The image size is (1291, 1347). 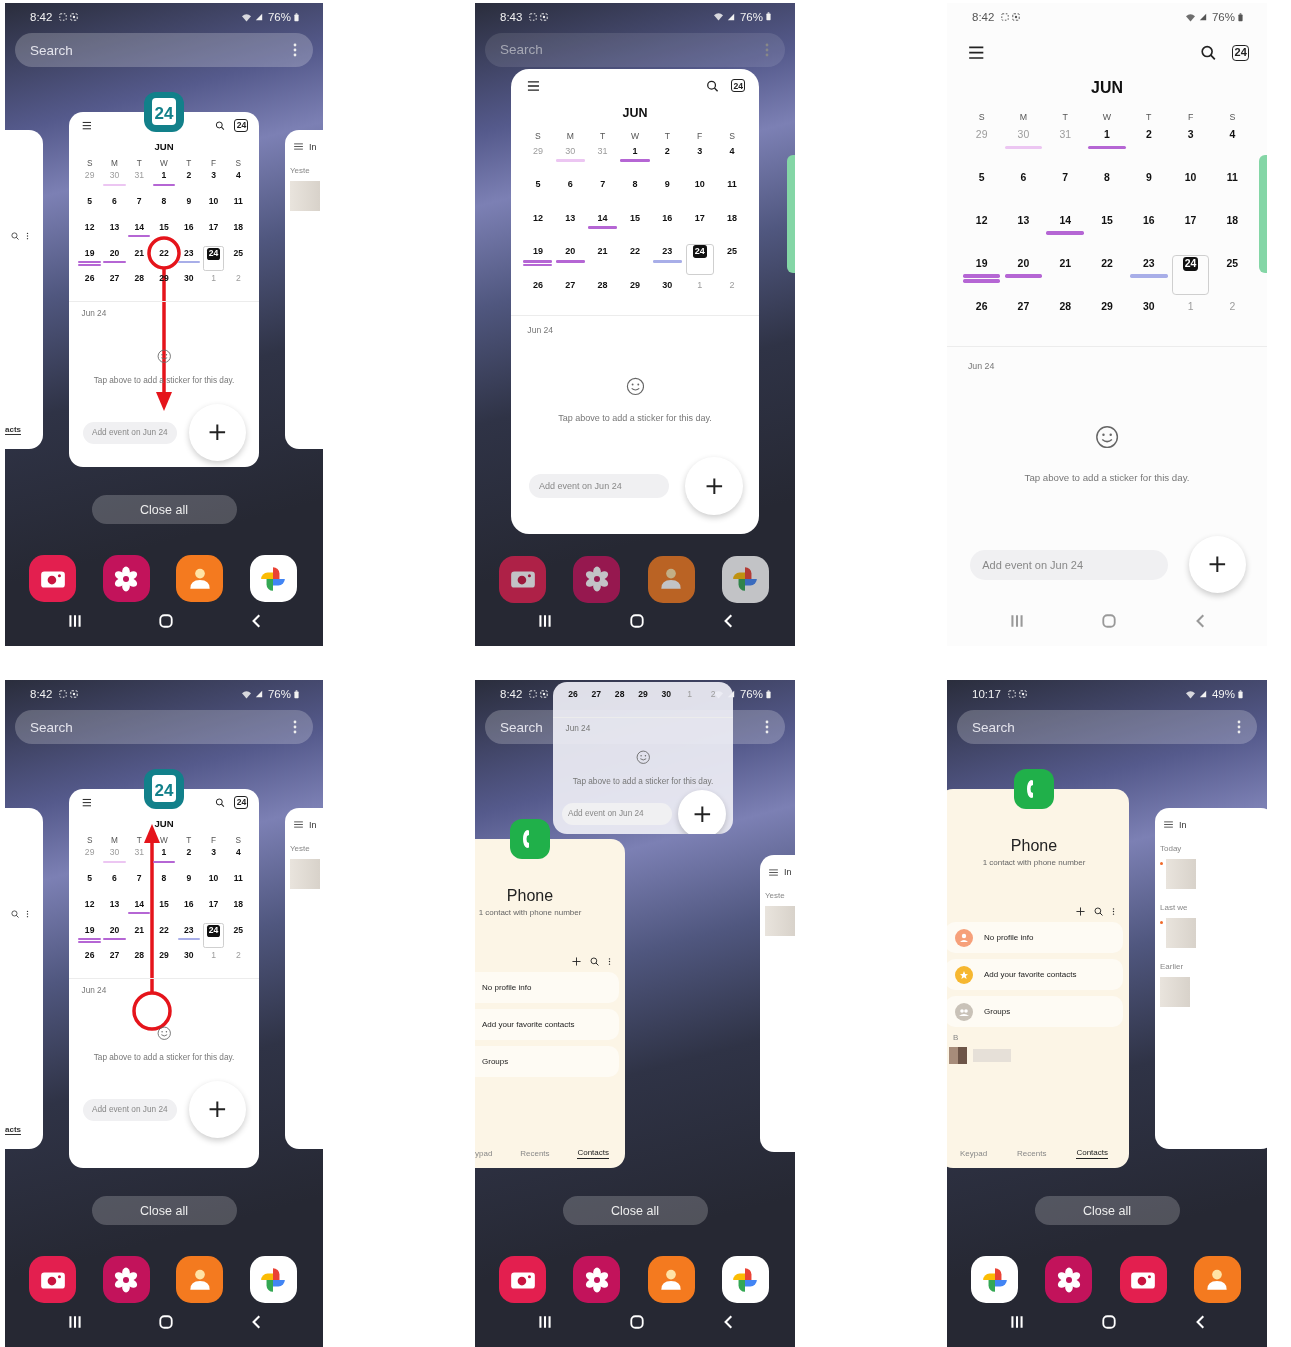 I want to click on date-number: 18, so click(x=238, y=227).